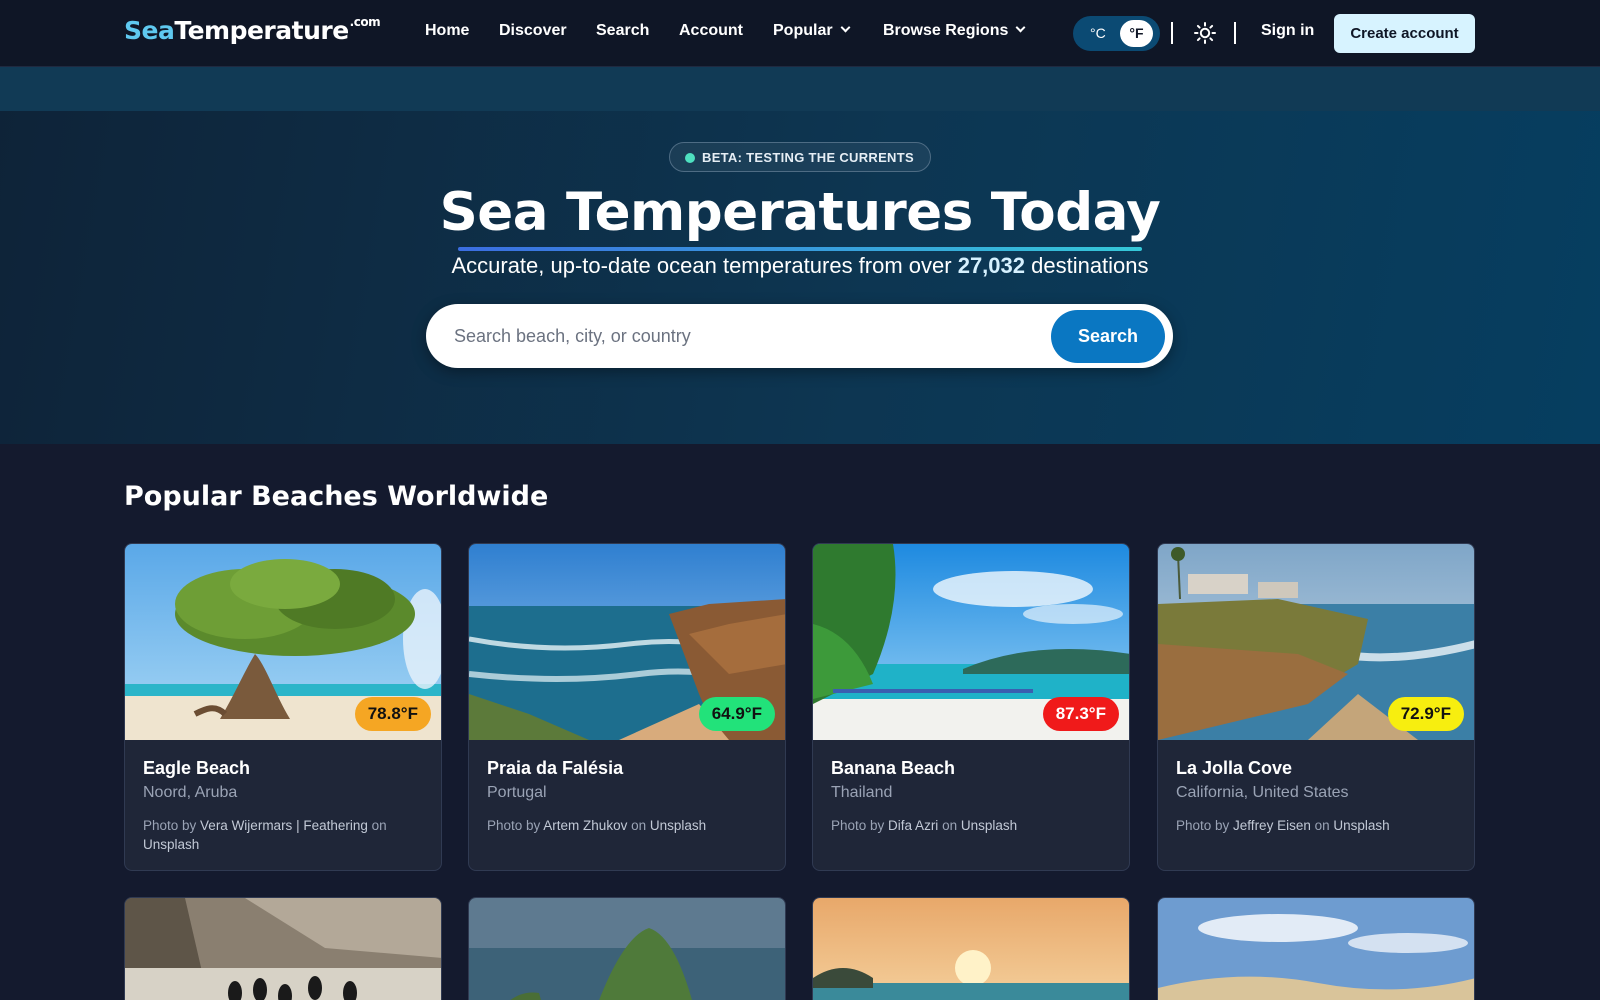 The image size is (1600, 1000). I want to click on temperature-badge: 72.9°F, so click(1425, 714).